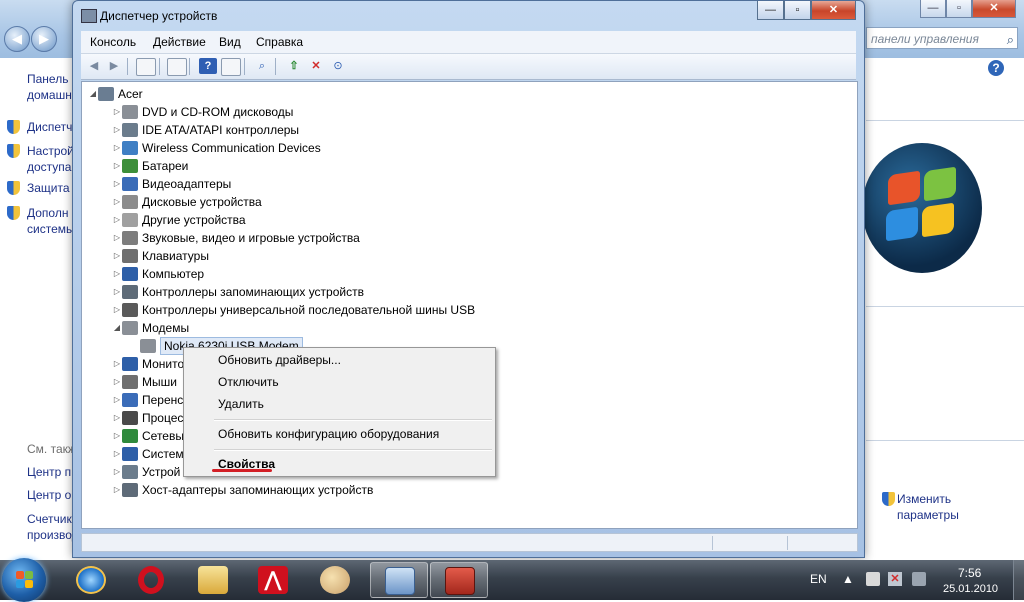 The width and height of the screenshot is (1024, 602). I want to click on tree-node-label: Монито, so click(163, 364).